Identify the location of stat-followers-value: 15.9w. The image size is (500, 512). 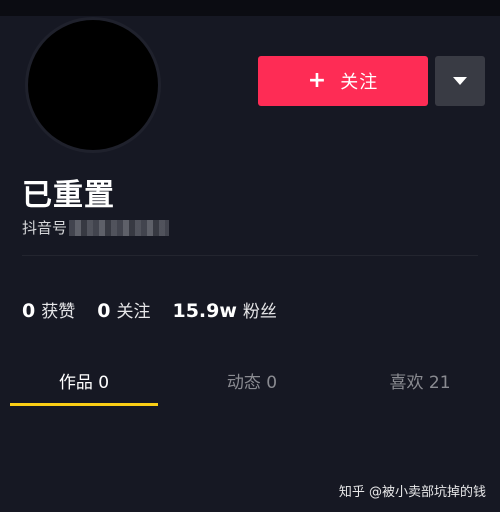
(204, 311).